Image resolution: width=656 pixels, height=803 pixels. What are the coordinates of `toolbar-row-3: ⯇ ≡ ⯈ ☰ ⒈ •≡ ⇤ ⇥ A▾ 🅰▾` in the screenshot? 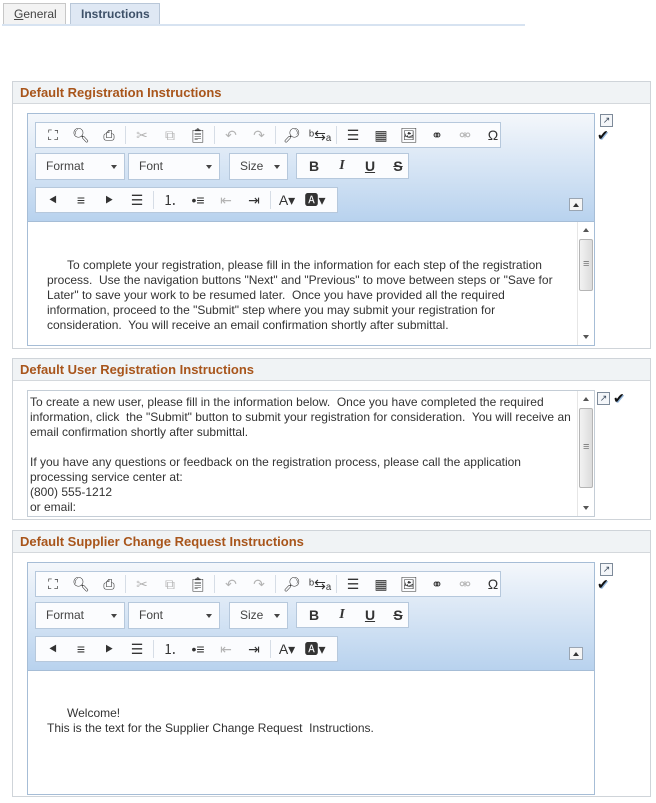 It's located at (186, 200).